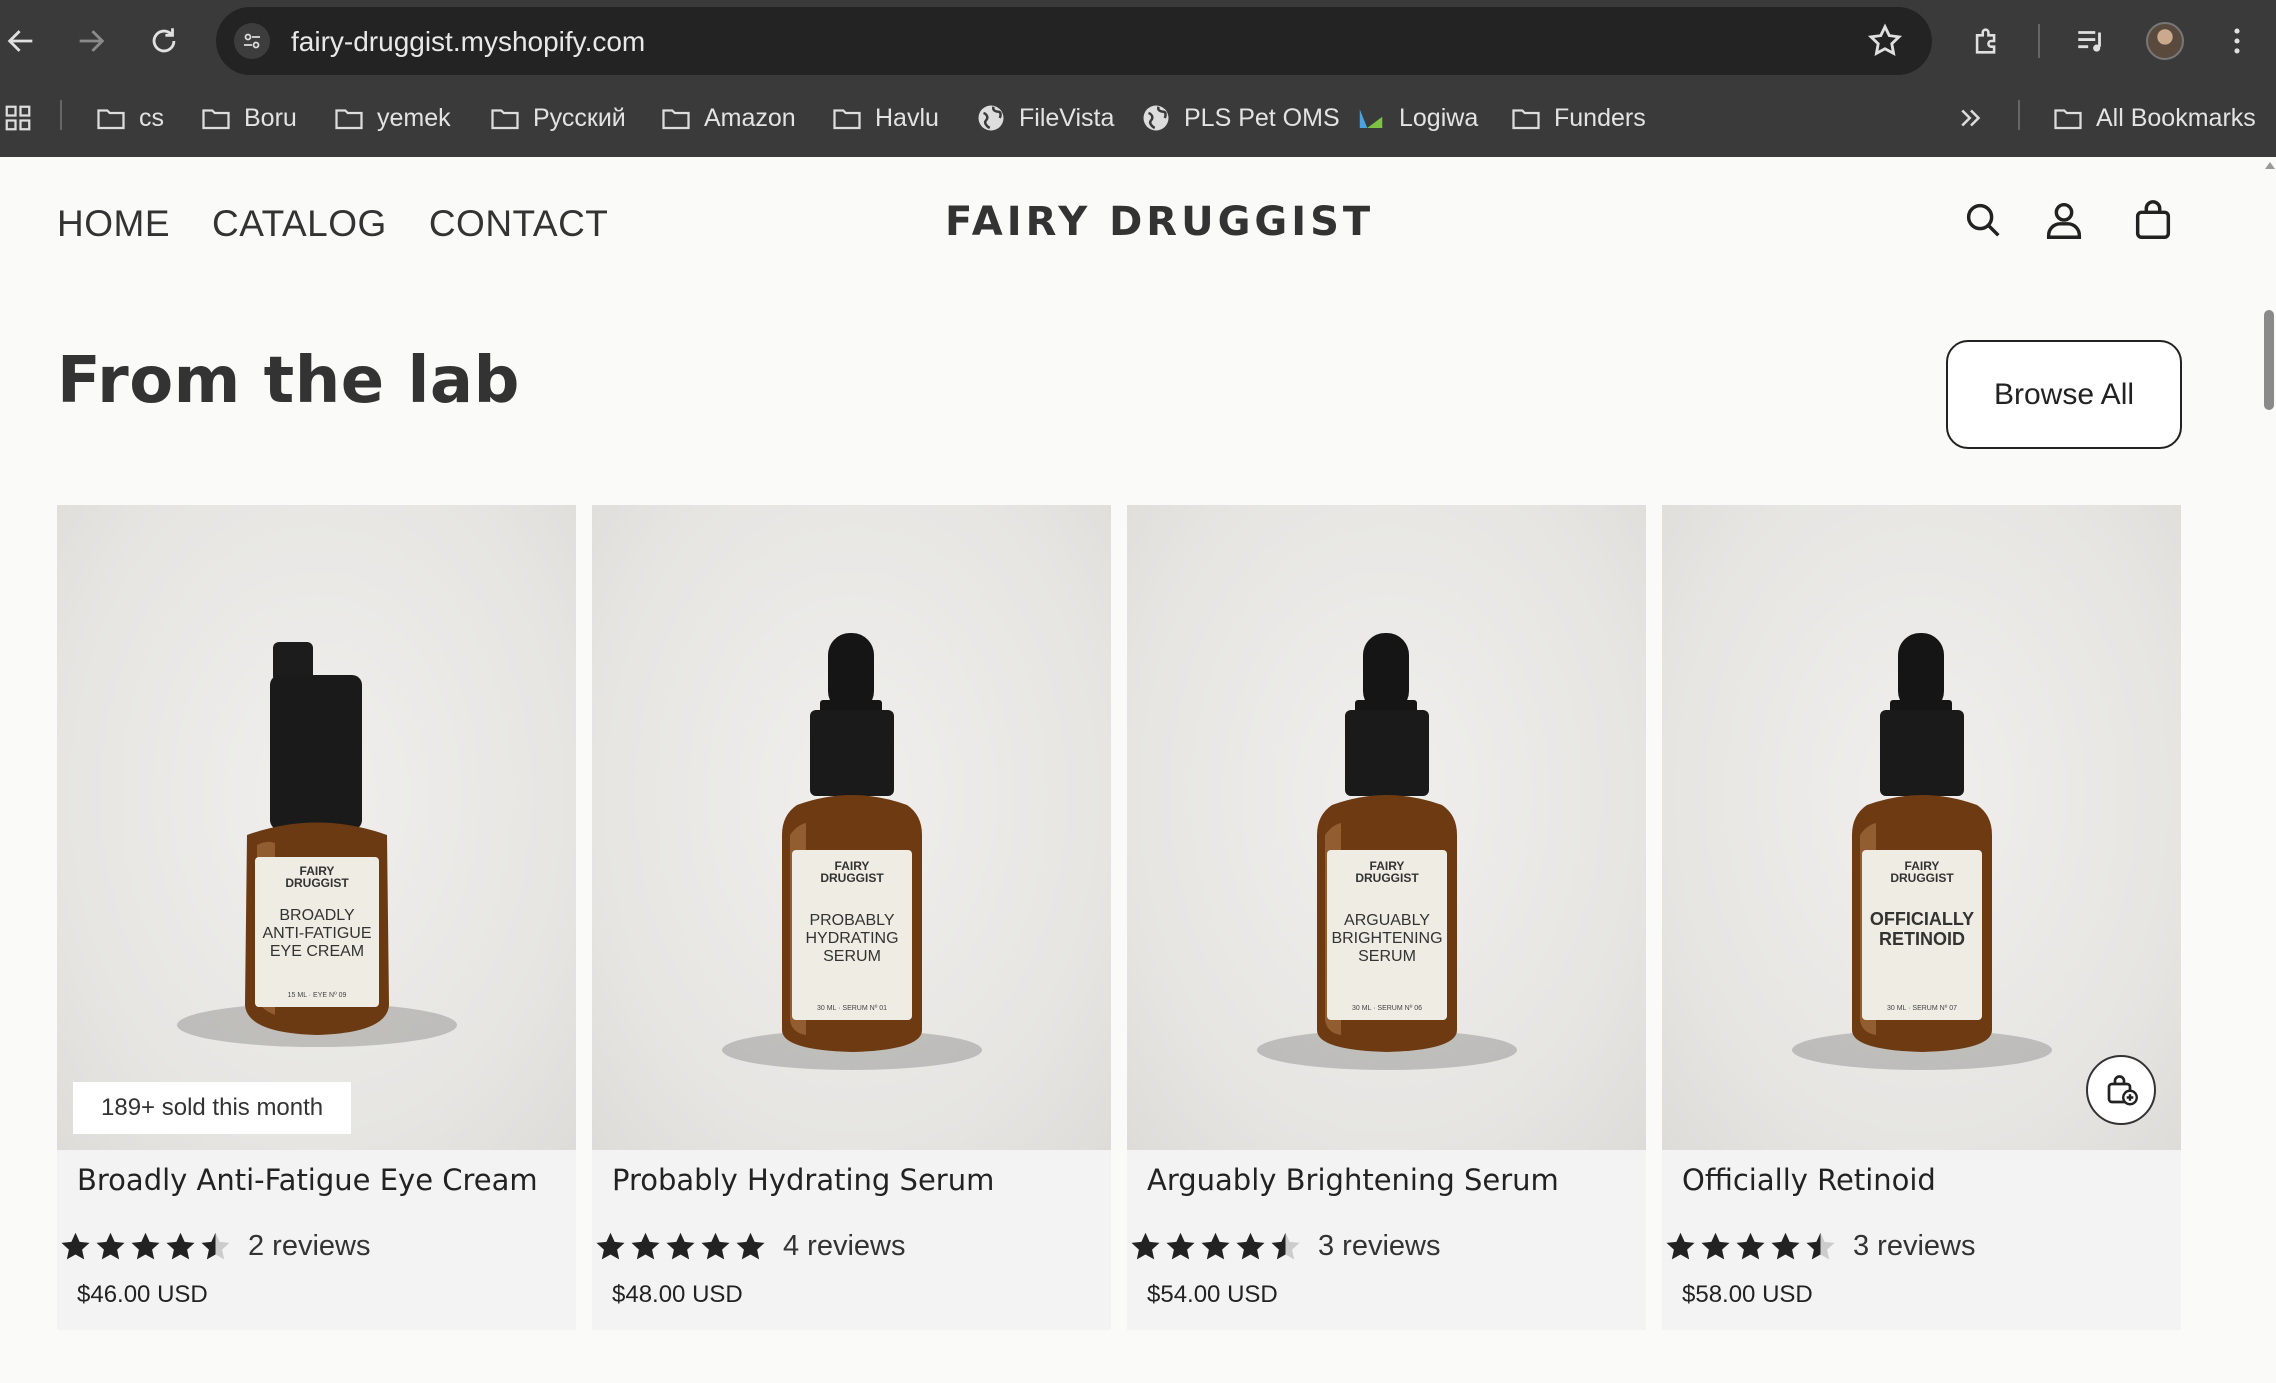 This screenshot has height=1383, width=2276. I want to click on svg-text: ARGUABLY, so click(1387, 920).